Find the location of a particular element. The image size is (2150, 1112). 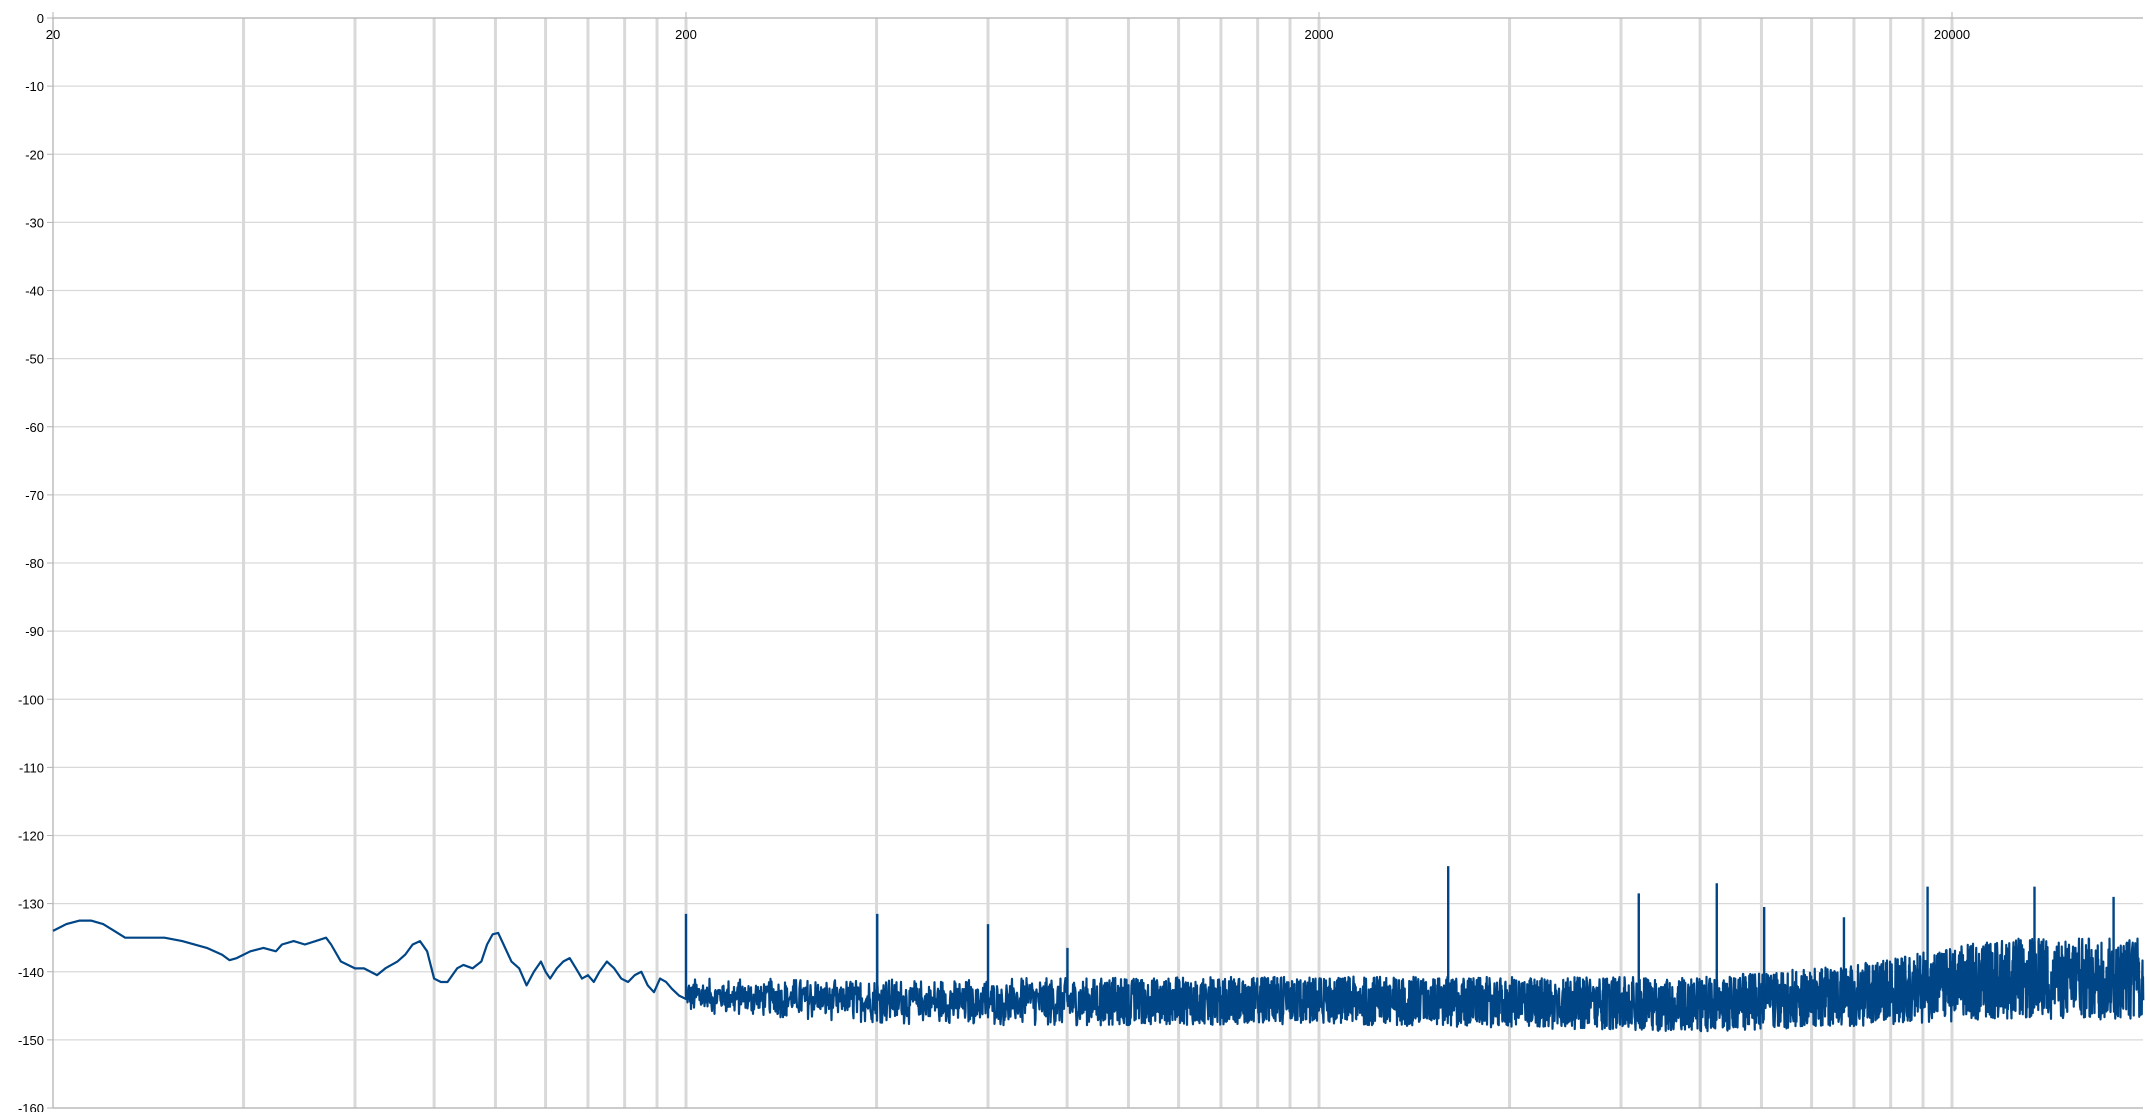

x-tick-label: 200 is located at coordinates (686, 34).